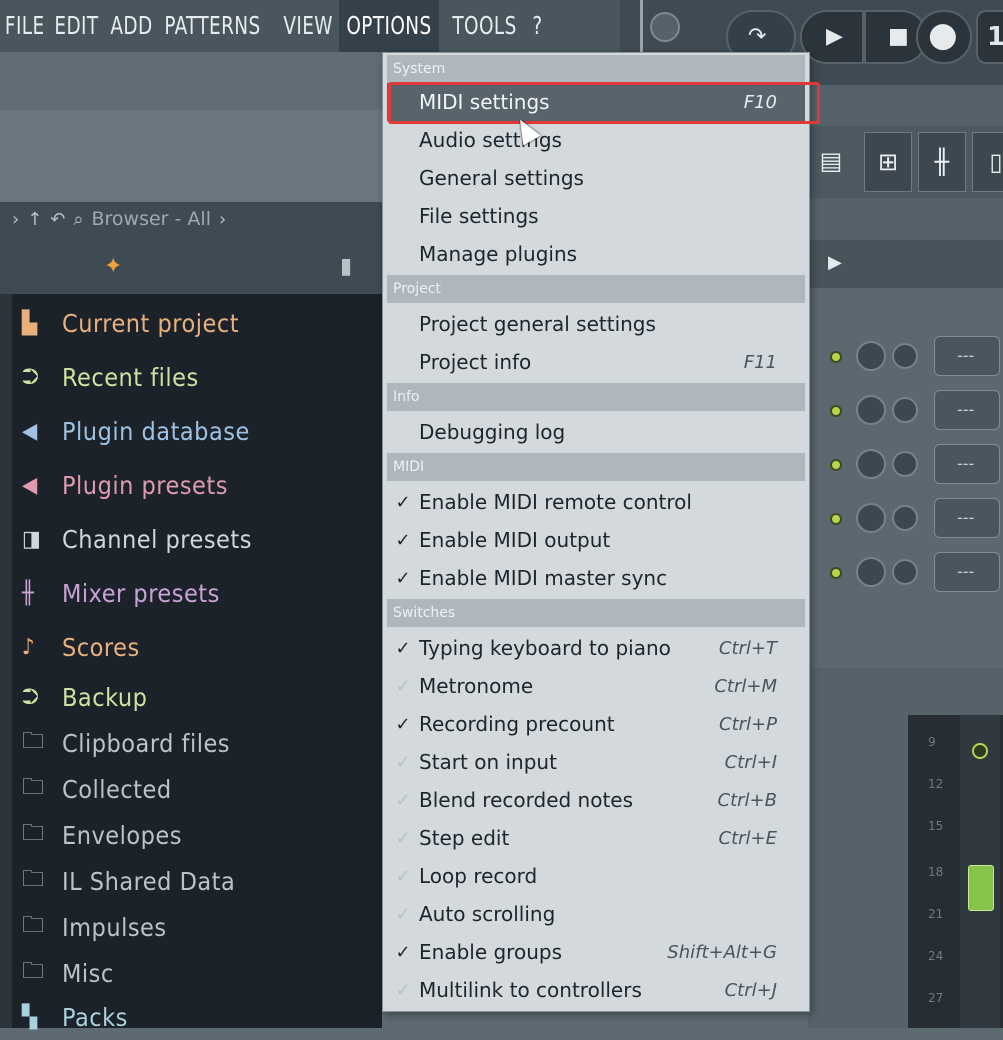  Describe the element at coordinates (596, 254) in the screenshot. I see `menu-item-manage-plugins: Manage plugins` at that location.